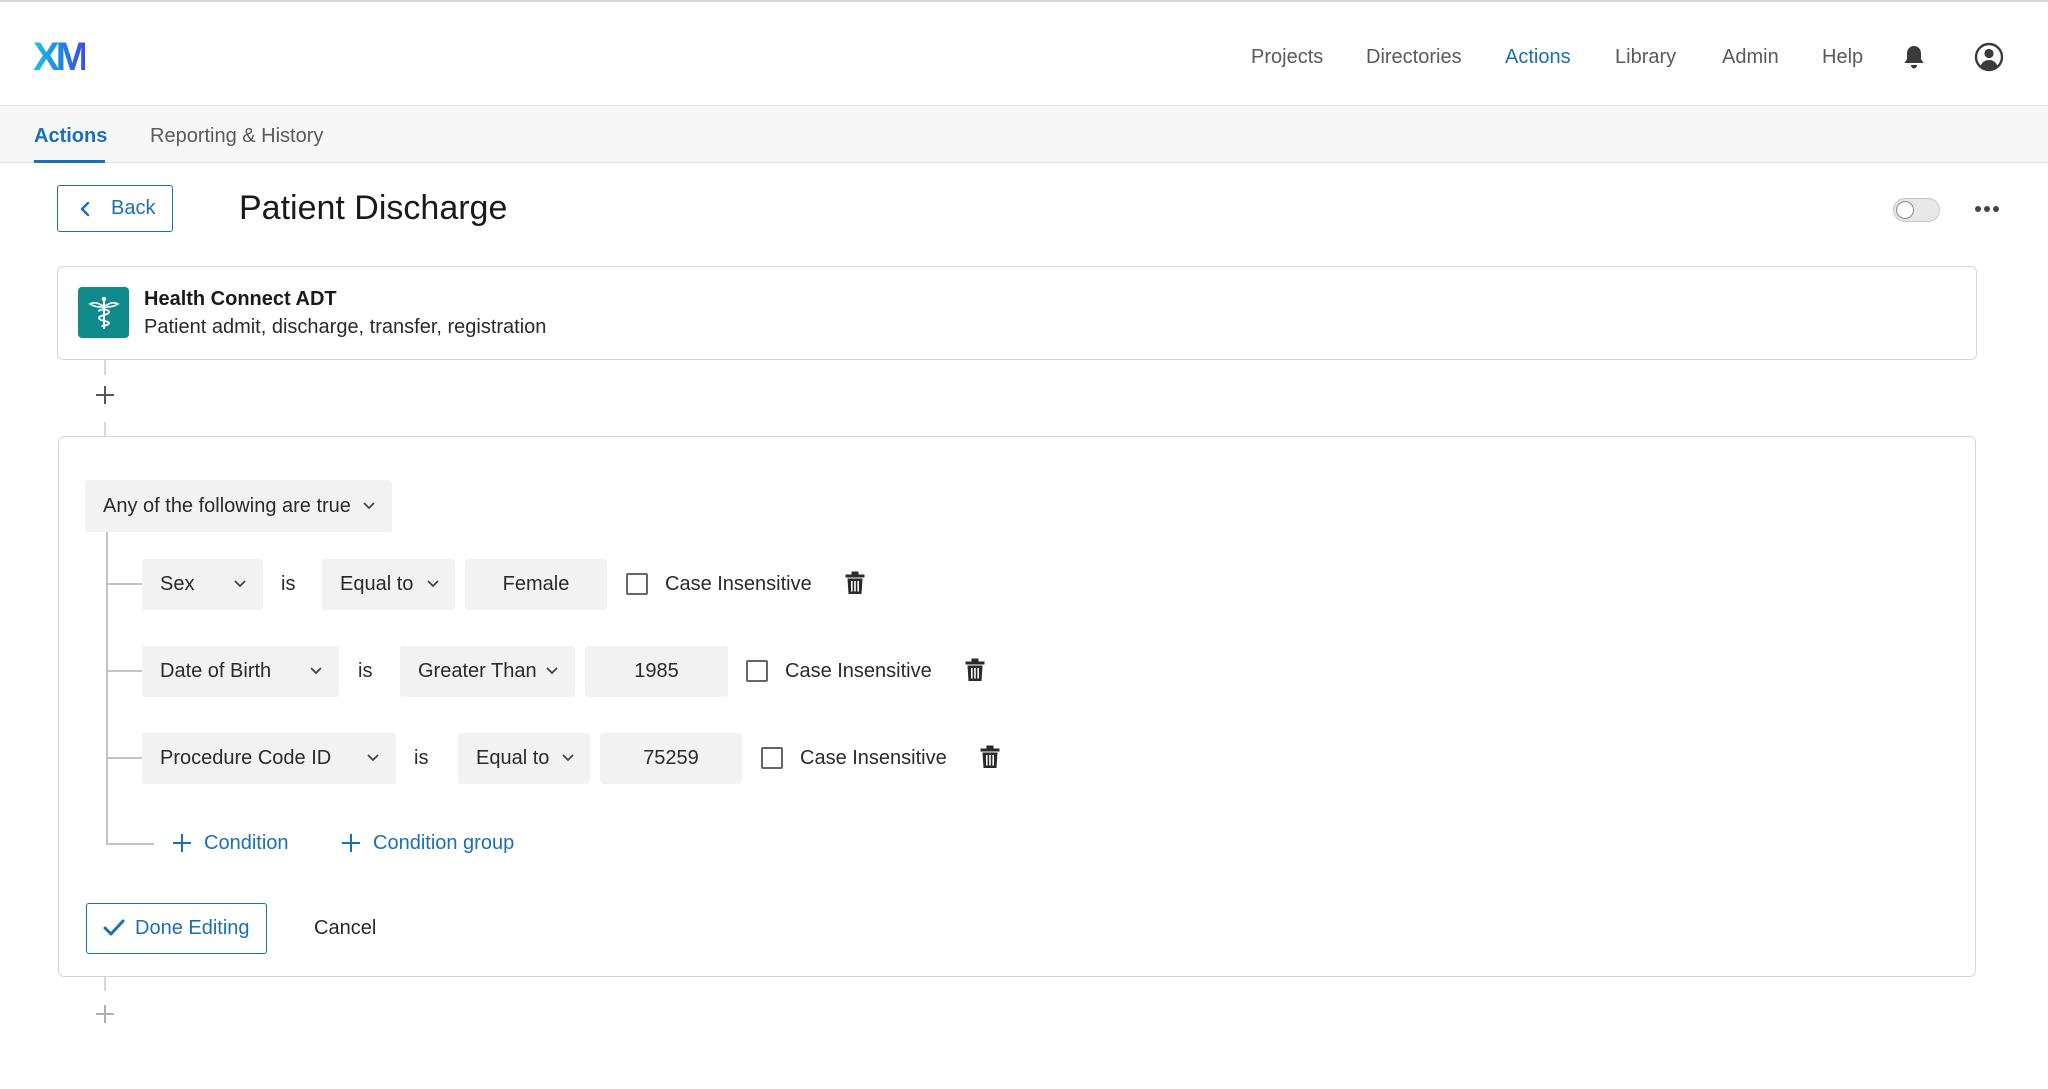 The image size is (2048, 1089). I want to click on done-editing-label: Done Editing, so click(192, 928).